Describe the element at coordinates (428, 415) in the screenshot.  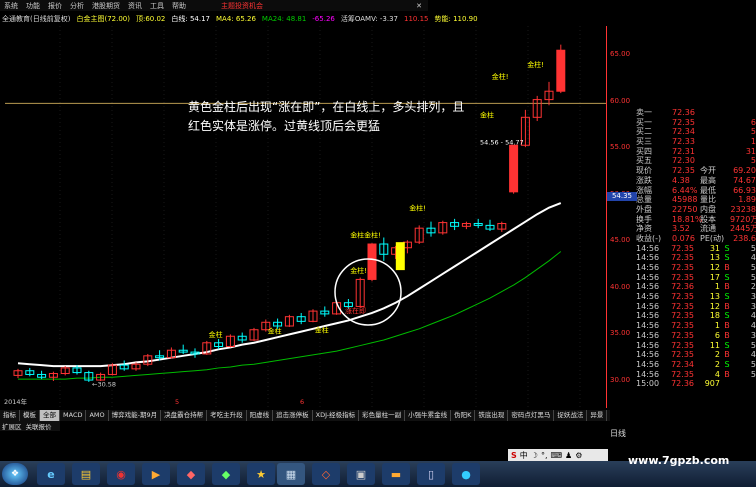
I see `indicator-tab: 小强牛累金线` at that location.